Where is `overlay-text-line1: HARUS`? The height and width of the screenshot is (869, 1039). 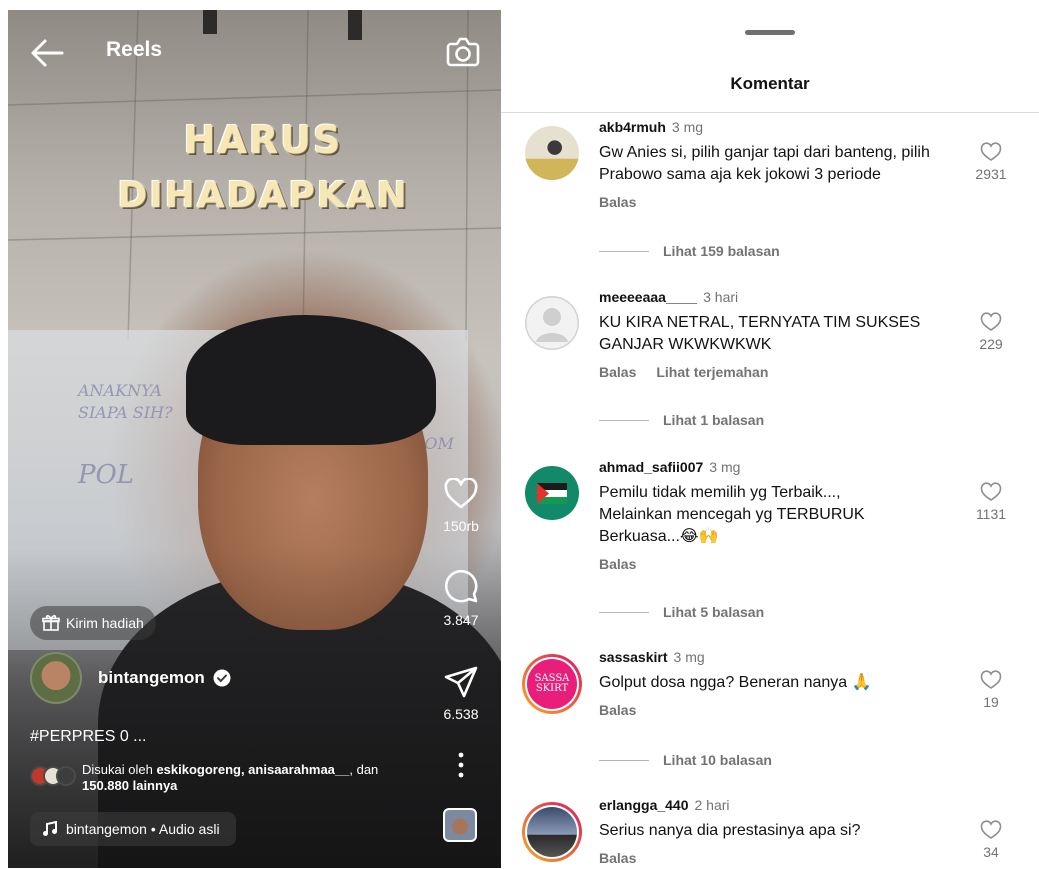 overlay-text-line1: HARUS is located at coordinates (263, 140).